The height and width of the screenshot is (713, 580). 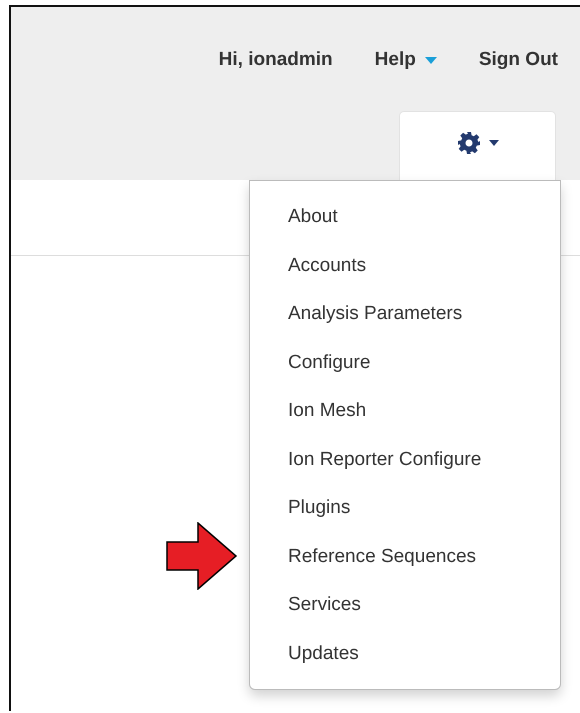 What do you see at coordinates (518, 60) in the screenshot?
I see `sign-out-link: Sign Out` at bounding box center [518, 60].